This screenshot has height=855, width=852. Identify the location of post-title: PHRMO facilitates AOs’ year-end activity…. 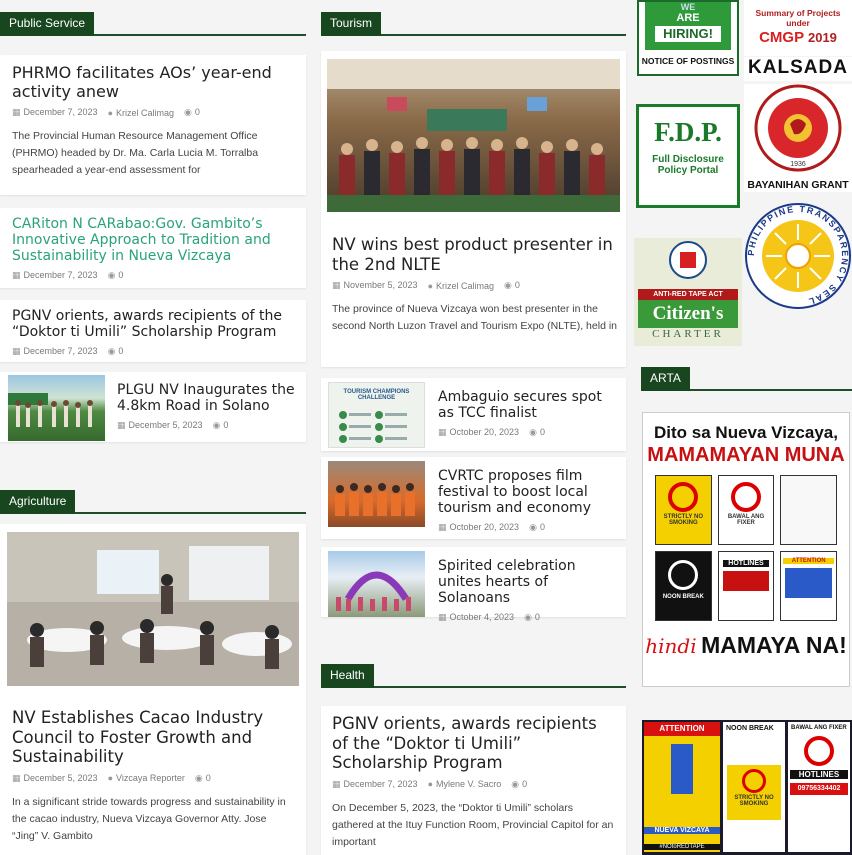
(153, 82).